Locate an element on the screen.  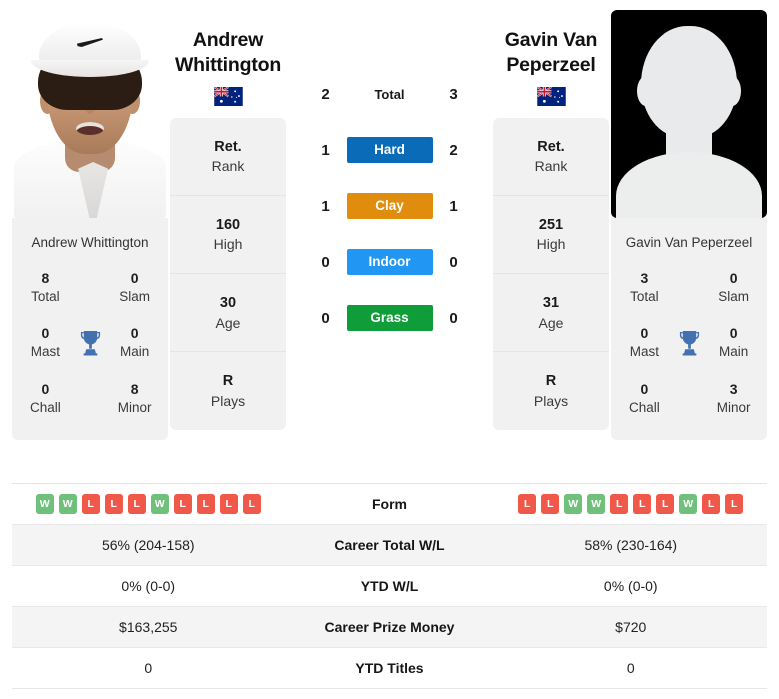
left-player-name: Andrew Whittington is located at coordinates (228, 53).